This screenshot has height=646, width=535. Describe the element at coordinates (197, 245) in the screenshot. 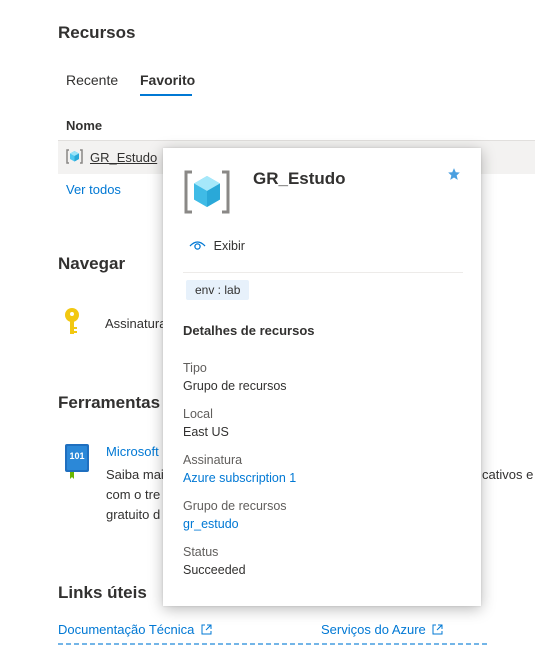

I see `eye-icon` at that location.